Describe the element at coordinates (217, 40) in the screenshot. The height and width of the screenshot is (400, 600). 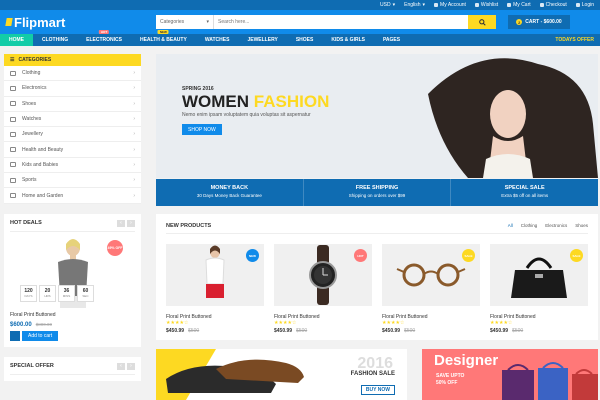
I see `nav-watches: WATCHES` at that location.